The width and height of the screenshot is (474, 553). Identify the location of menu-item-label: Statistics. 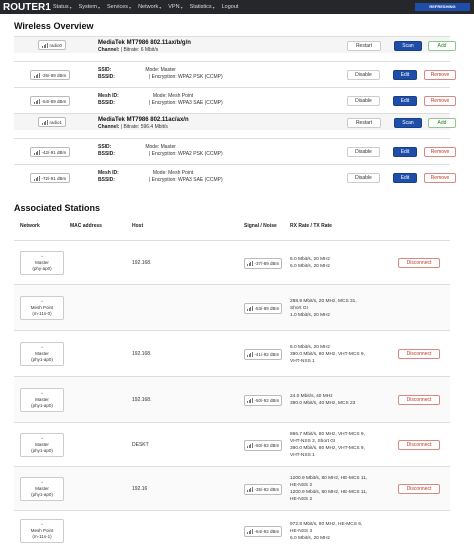
(200, 7).